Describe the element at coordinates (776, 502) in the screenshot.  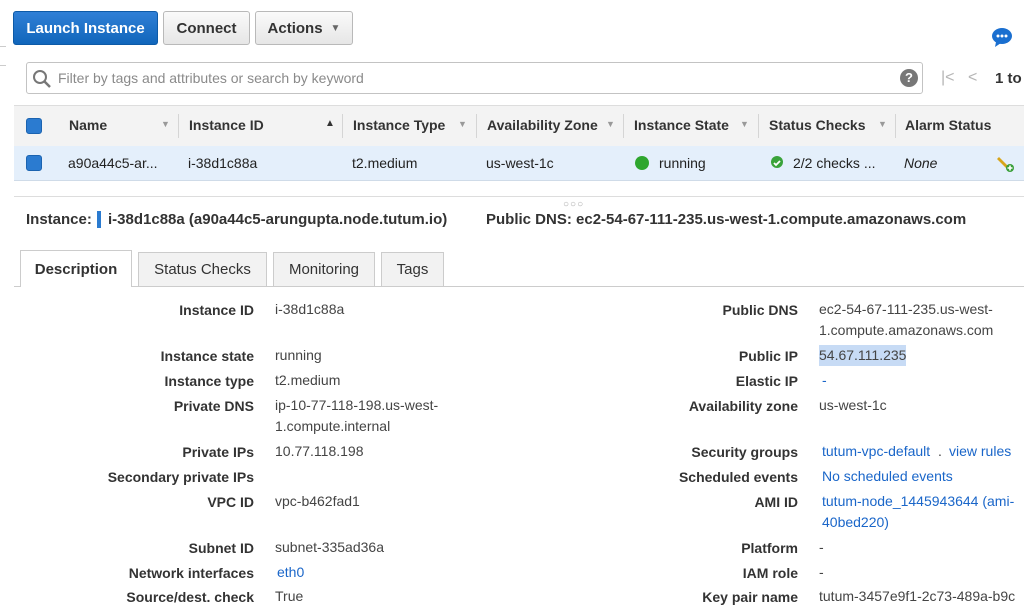
I see `ami-id-label: AMI ID` at that location.